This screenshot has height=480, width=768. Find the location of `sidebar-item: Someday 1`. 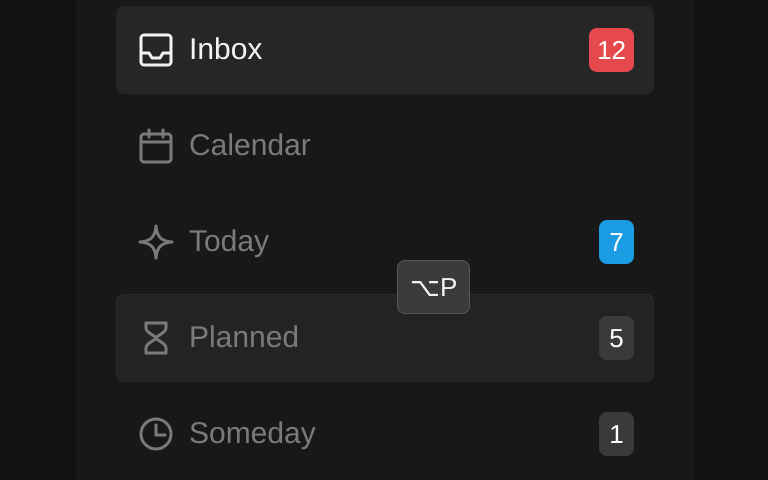

sidebar-item: Someday 1 is located at coordinates (385, 434).